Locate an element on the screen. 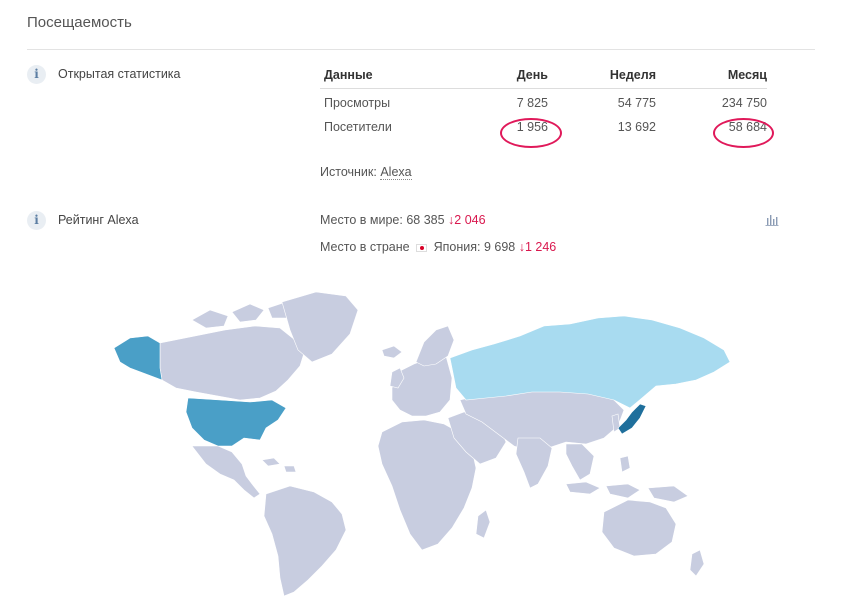 This screenshot has height=602, width=842. row-label: Посетители is located at coordinates (358, 127).